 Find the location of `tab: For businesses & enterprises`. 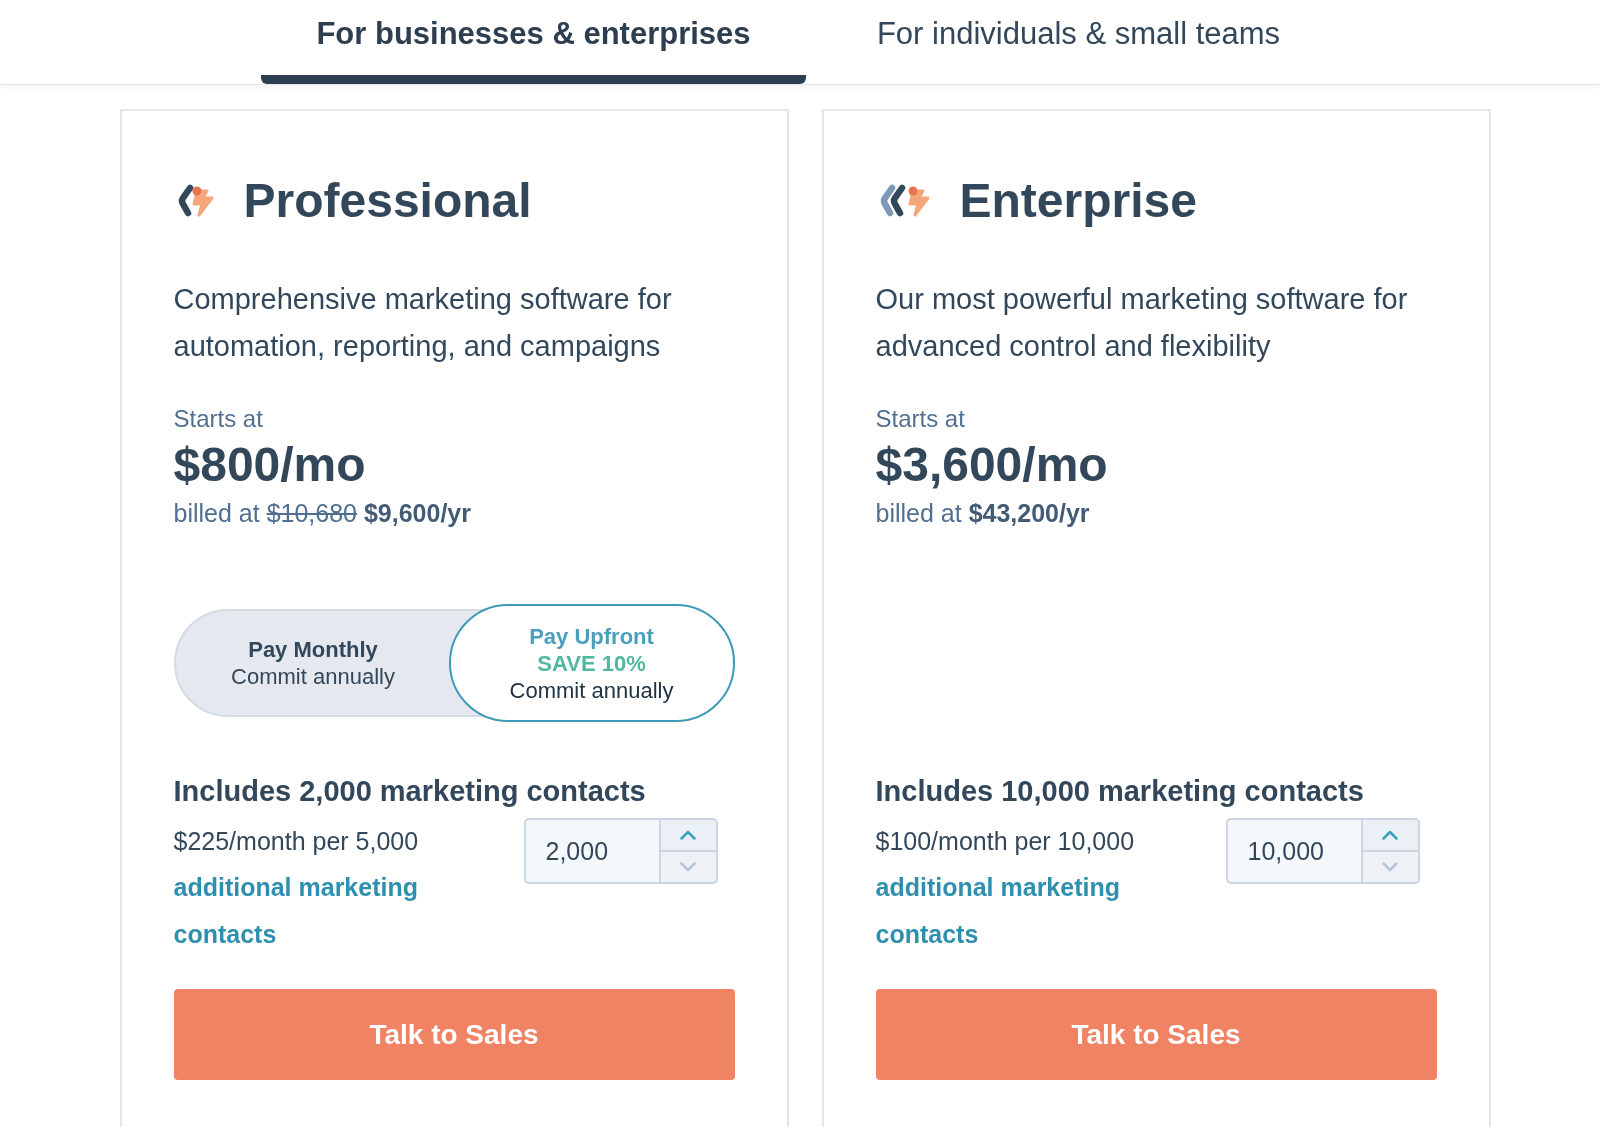

tab: For businesses & enterprises is located at coordinates (533, 42).